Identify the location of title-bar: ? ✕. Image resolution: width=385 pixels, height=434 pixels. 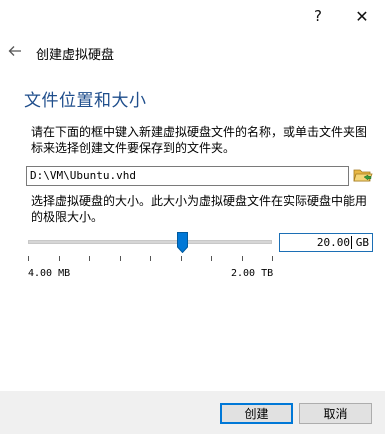
(192, 16).